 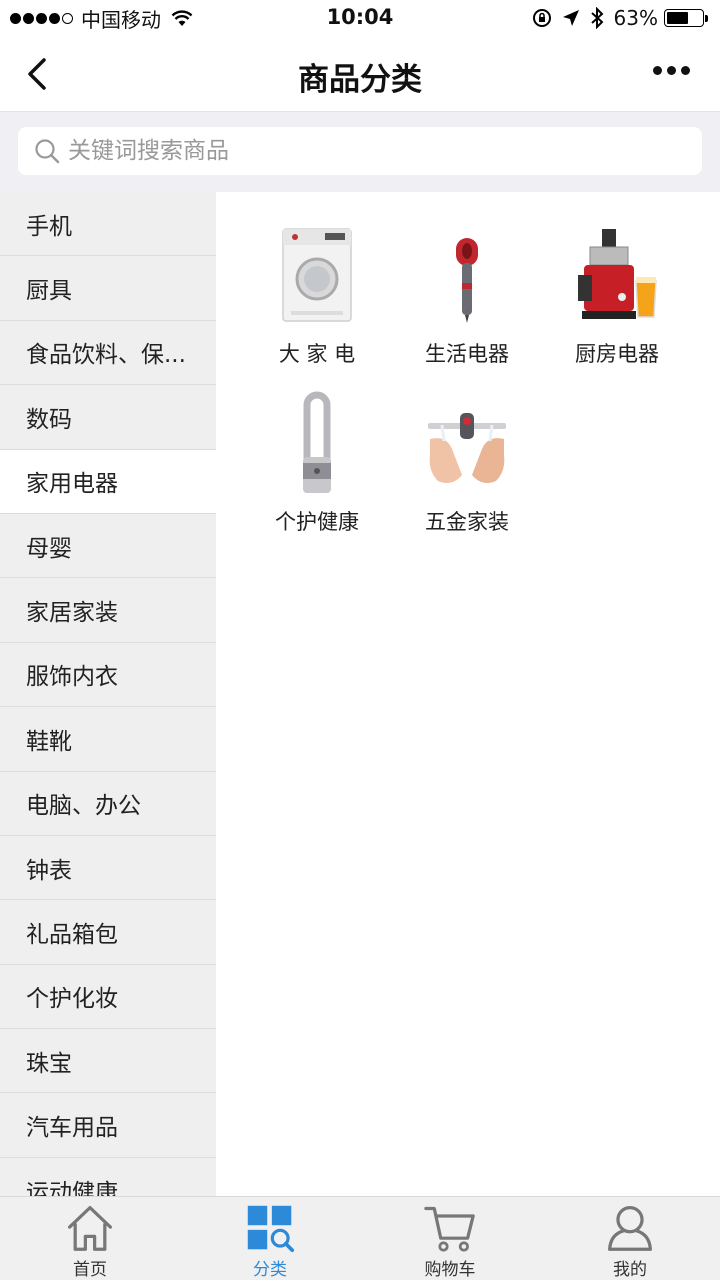 I want to click on subcategory-item-kitchen-appliances: 厨房电器, so click(x=617, y=304).